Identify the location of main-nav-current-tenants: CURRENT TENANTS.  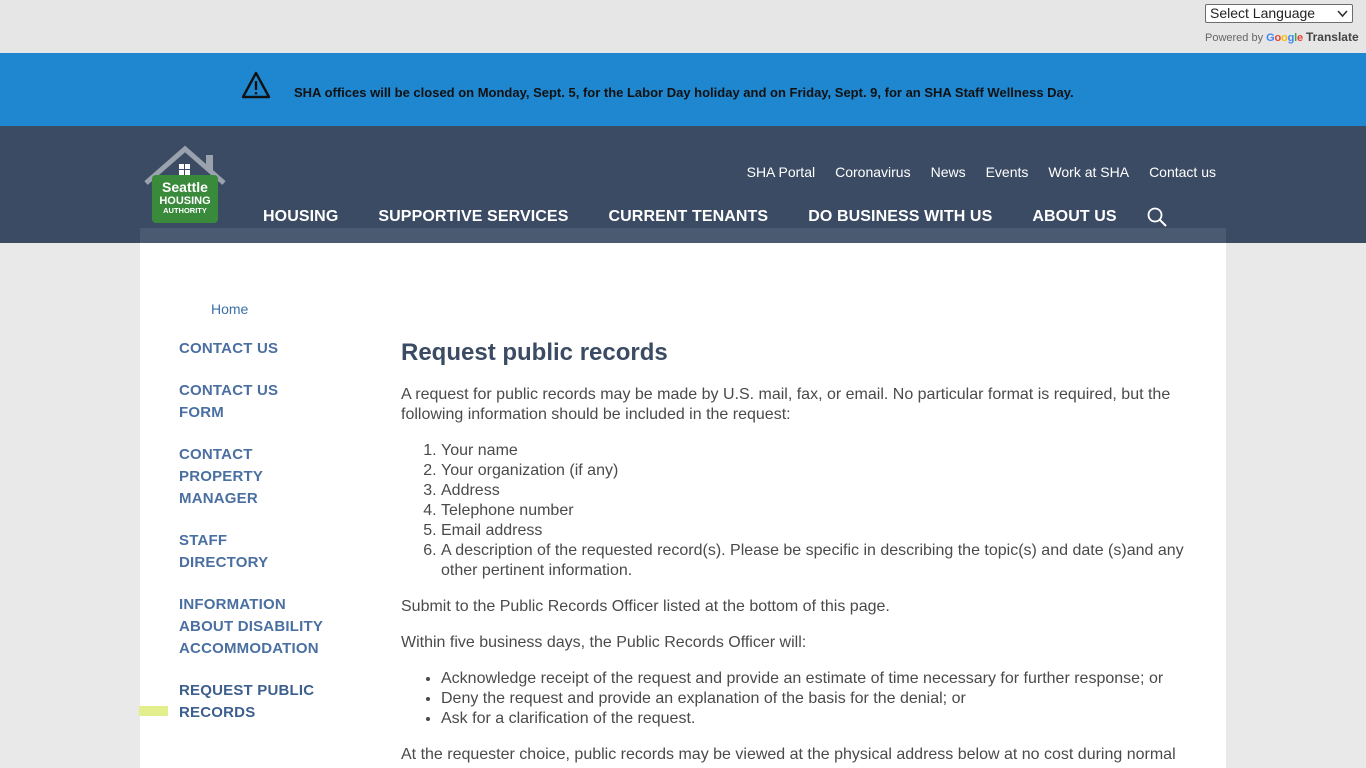
(688, 217).